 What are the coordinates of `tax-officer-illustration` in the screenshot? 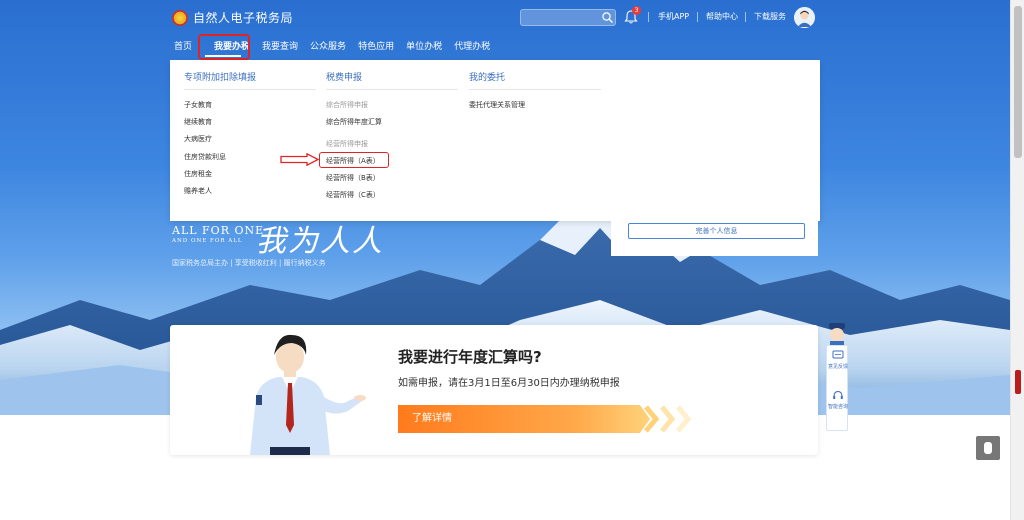 It's located at (308, 394).